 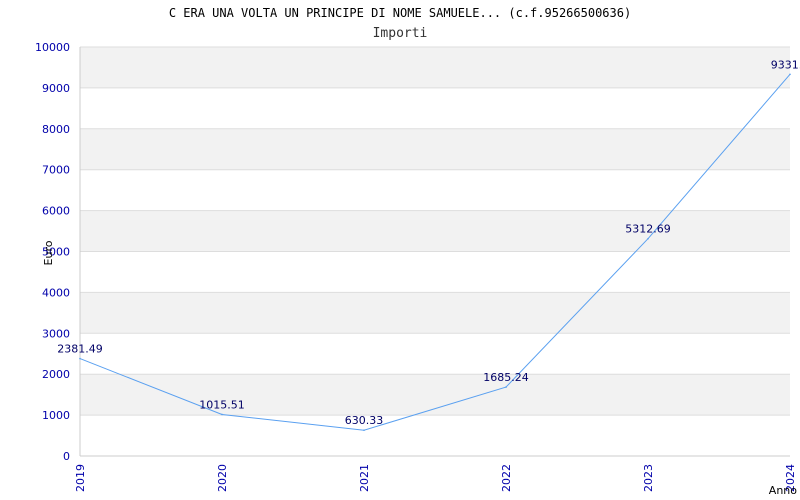 What do you see at coordinates (56, 170) in the screenshot?
I see `y-tick-label: 7000` at bounding box center [56, 170].